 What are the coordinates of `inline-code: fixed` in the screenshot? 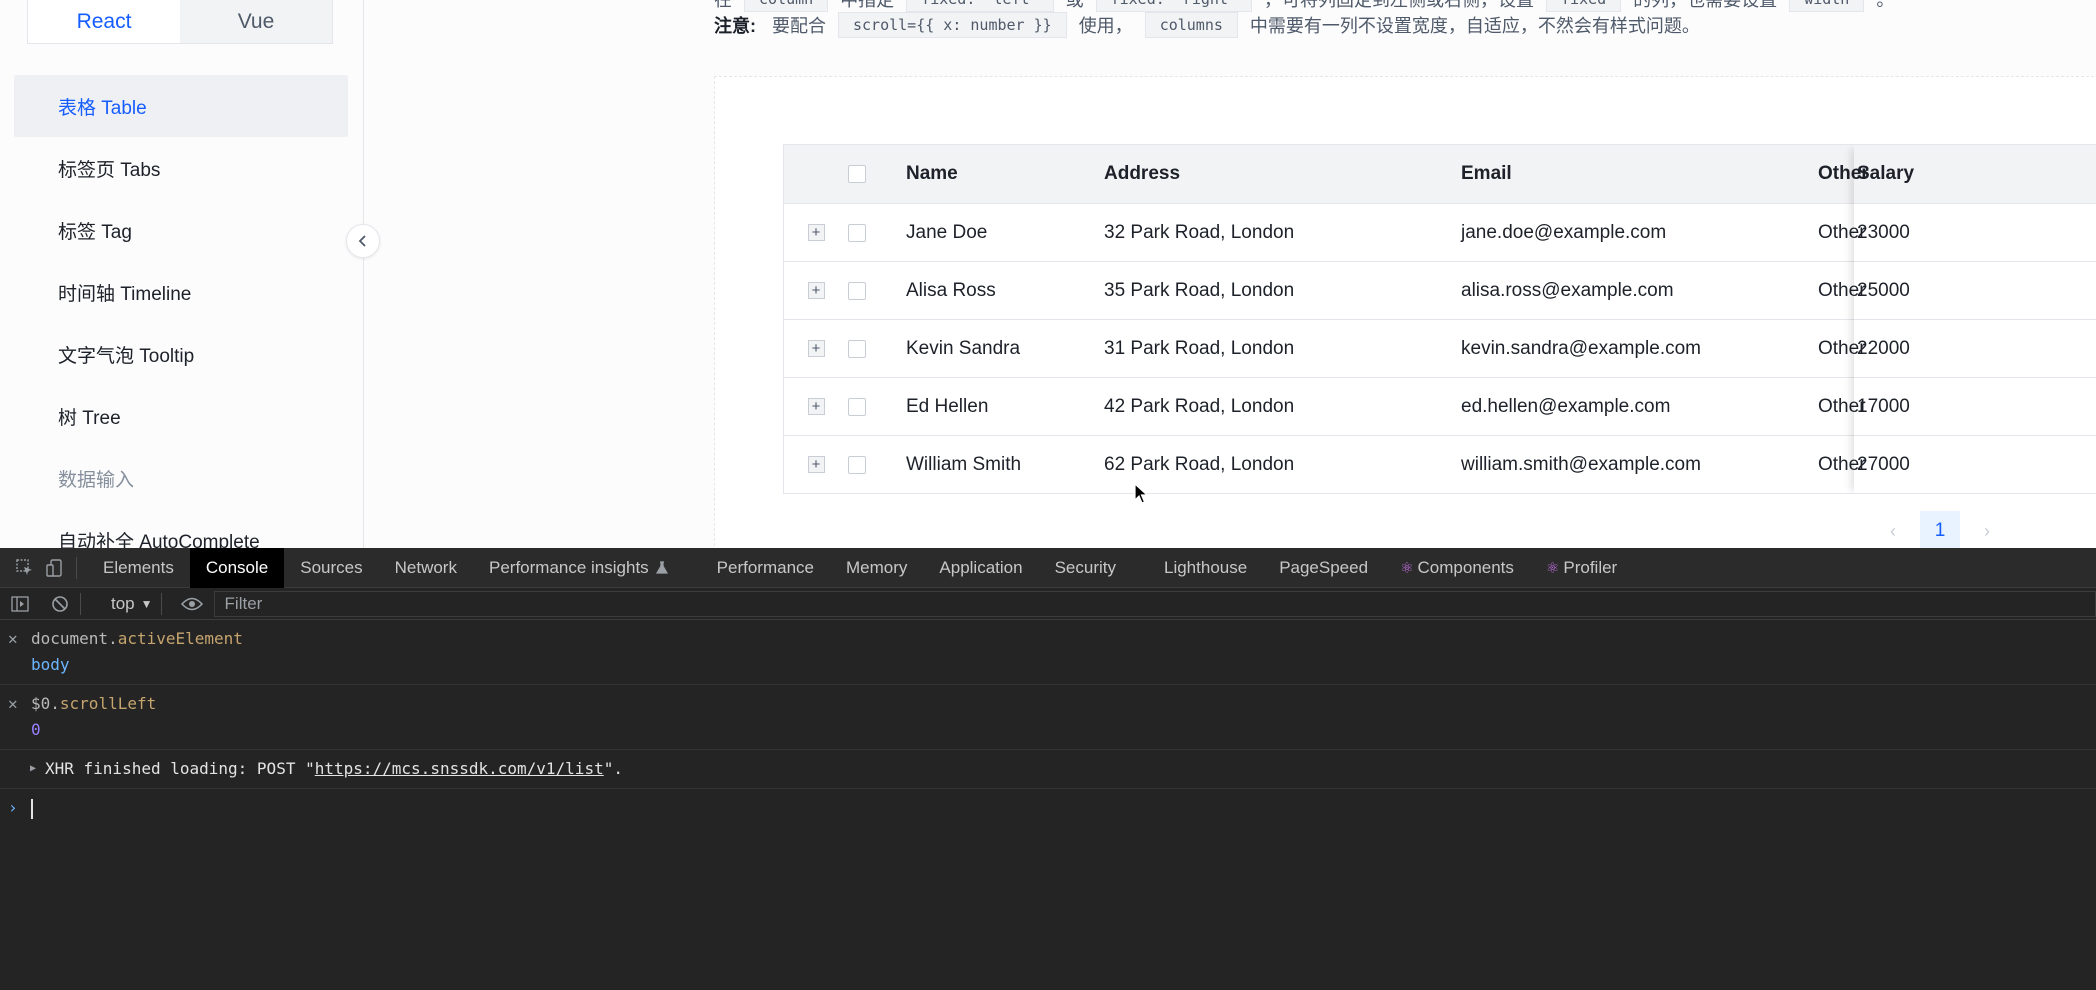 It's located at (1584, 6).